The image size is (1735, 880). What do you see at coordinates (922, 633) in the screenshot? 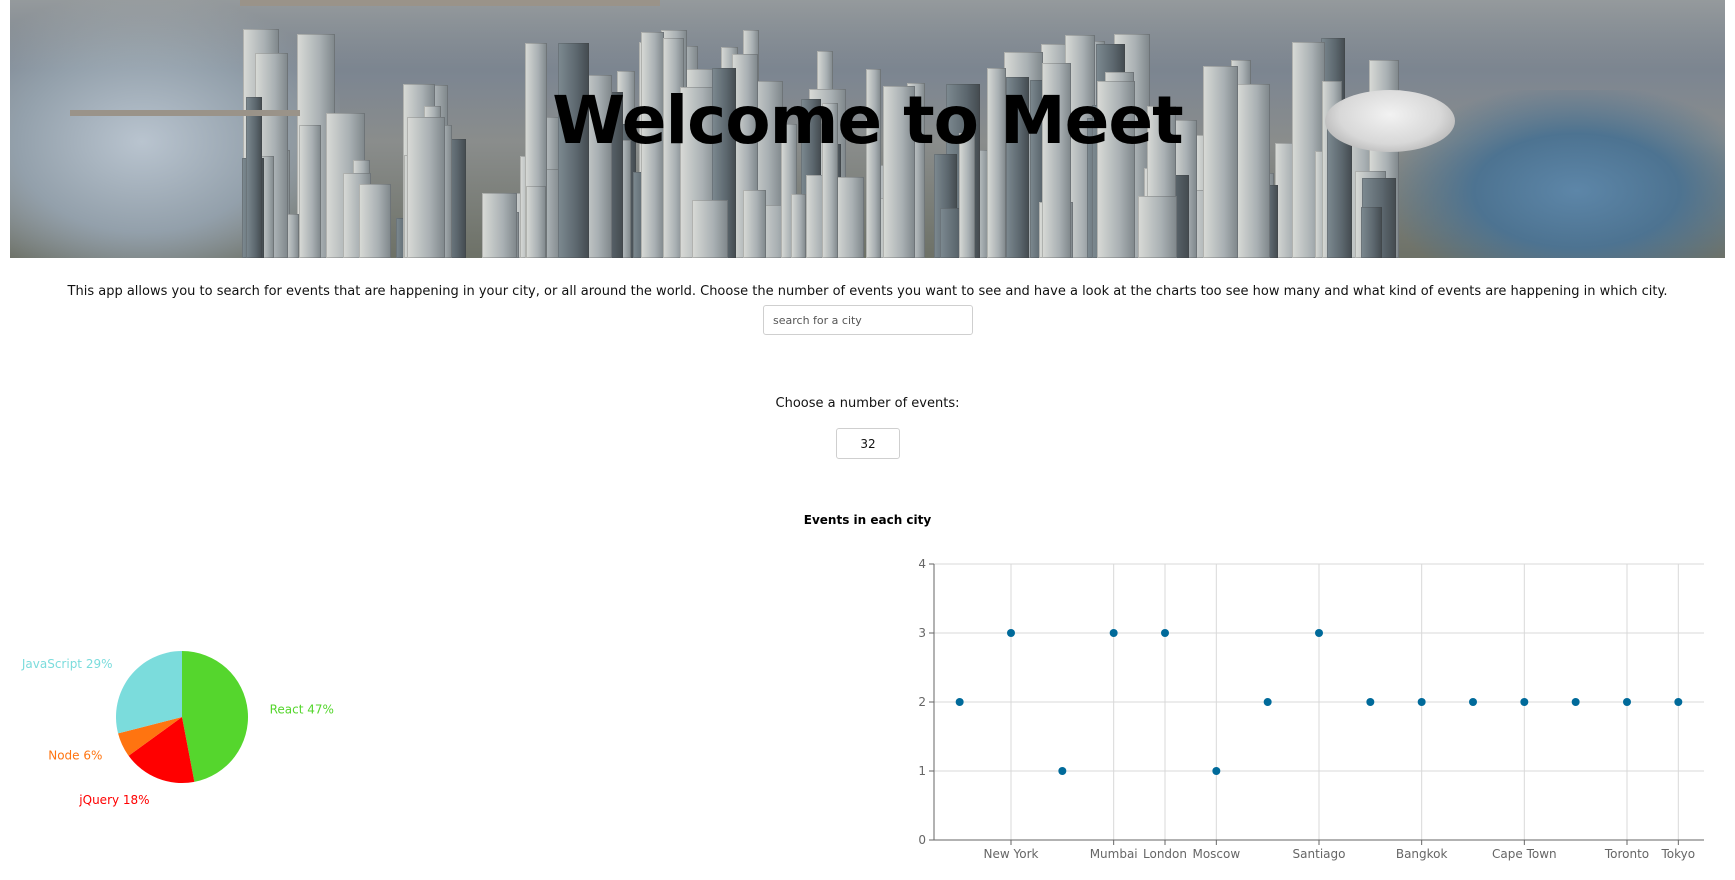
I see `y-tick-label: 3` at bounding box center [922, 633].